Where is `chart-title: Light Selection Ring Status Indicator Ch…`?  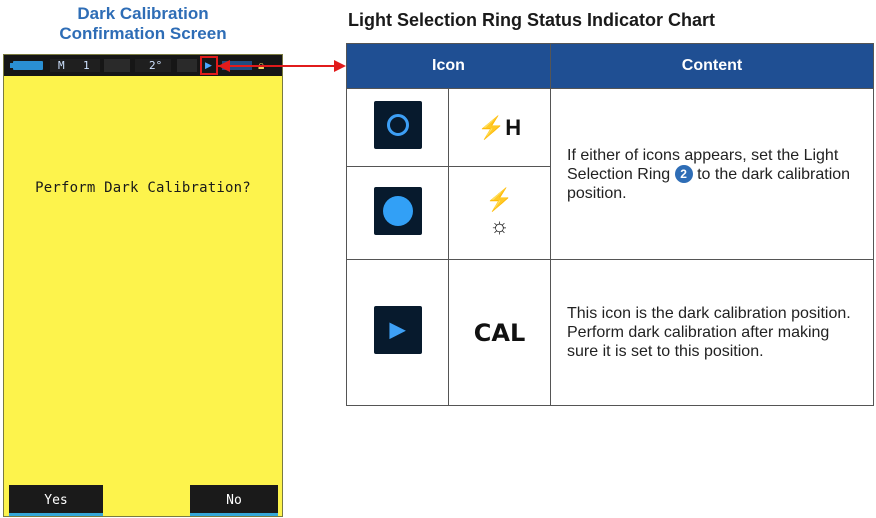
chart-title: Light Selection Ring Status Indicator Ch… is located at coordinates (532, 20).